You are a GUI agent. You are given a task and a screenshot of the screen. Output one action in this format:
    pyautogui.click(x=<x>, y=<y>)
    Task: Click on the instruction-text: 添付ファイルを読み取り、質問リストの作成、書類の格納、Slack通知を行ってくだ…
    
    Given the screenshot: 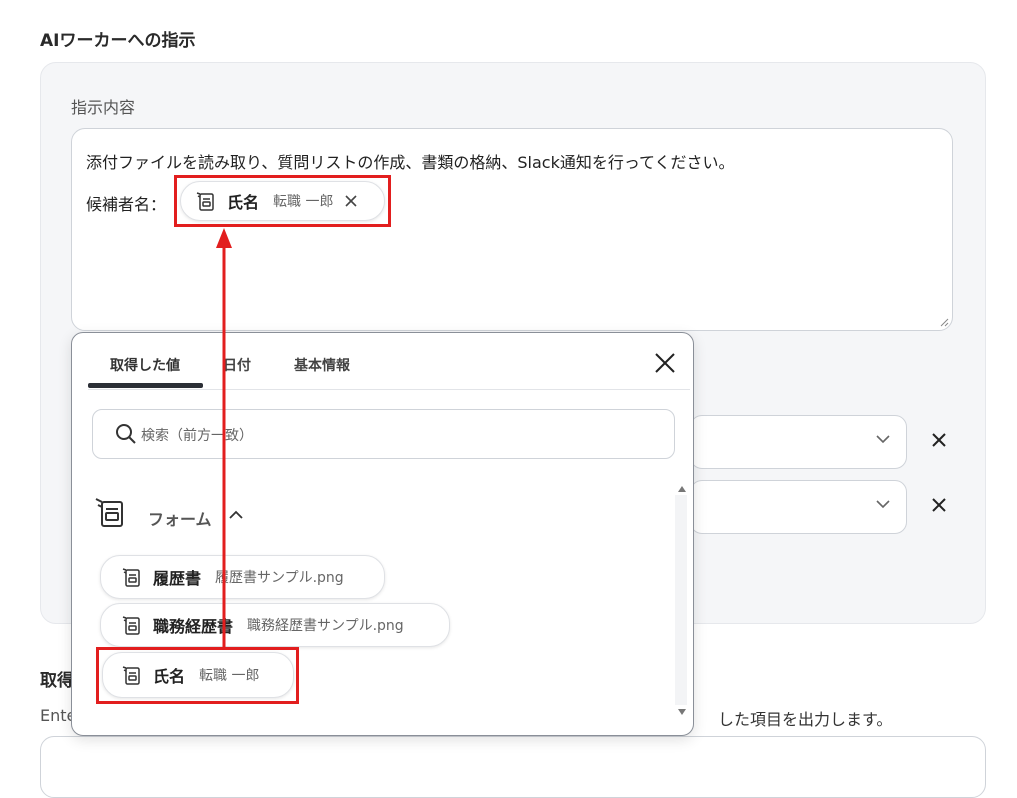 What is the action you would take?
    pyautogui.click(x=410, y=162)
    